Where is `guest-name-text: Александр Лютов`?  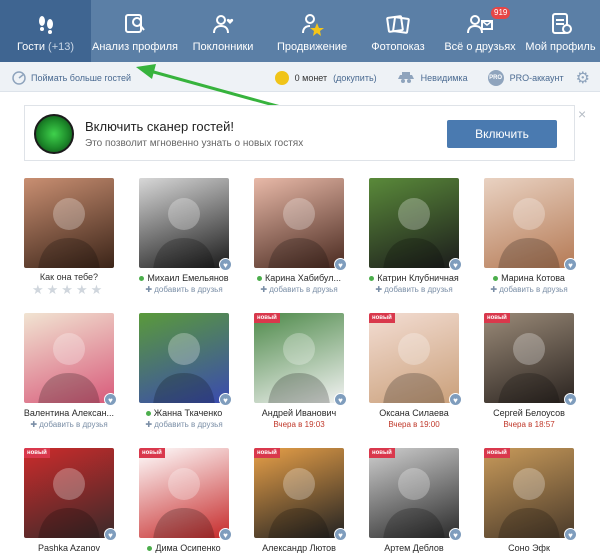
guest-name-text: Александр Лютов is located at coordinates (299, 548).